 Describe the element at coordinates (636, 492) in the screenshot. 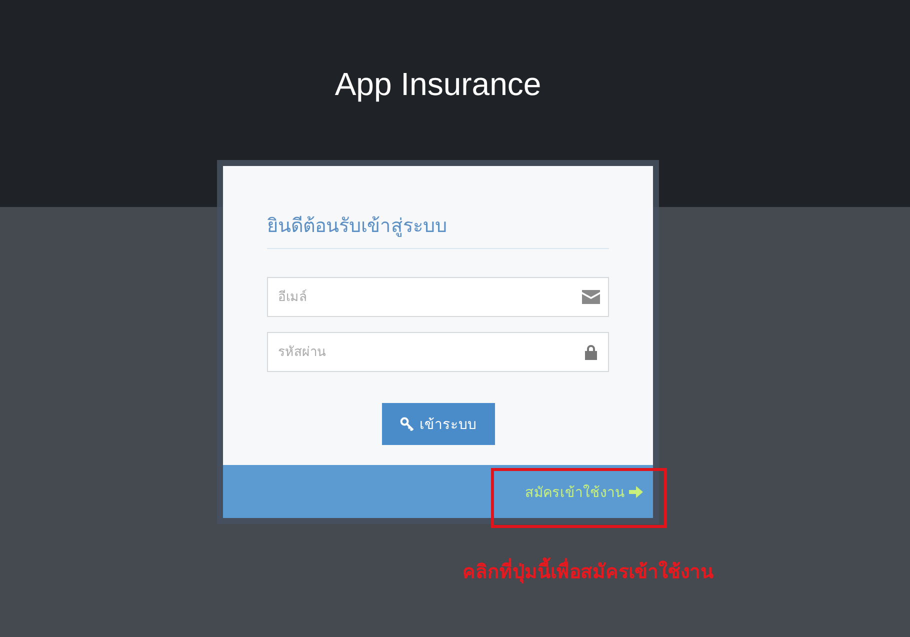

I see `arrow-right-icon` at that location.